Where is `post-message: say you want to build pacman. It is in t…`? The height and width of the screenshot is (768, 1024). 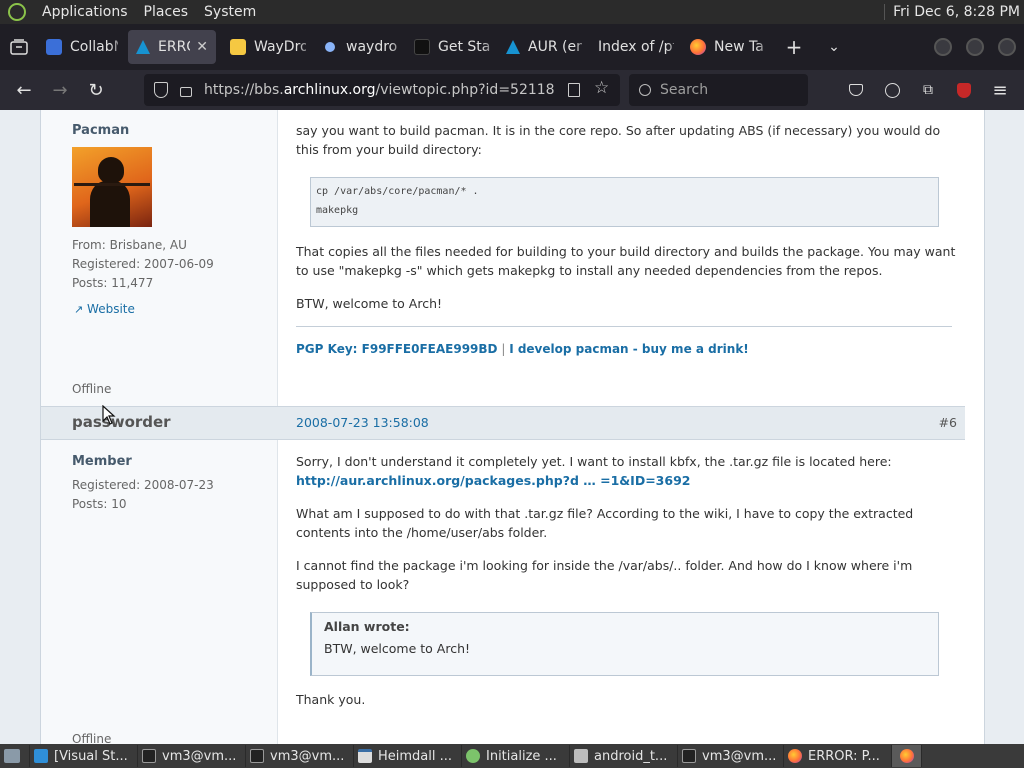
post-message: say you want to build pacman. It is in t… is located at coordinates (618, 140).